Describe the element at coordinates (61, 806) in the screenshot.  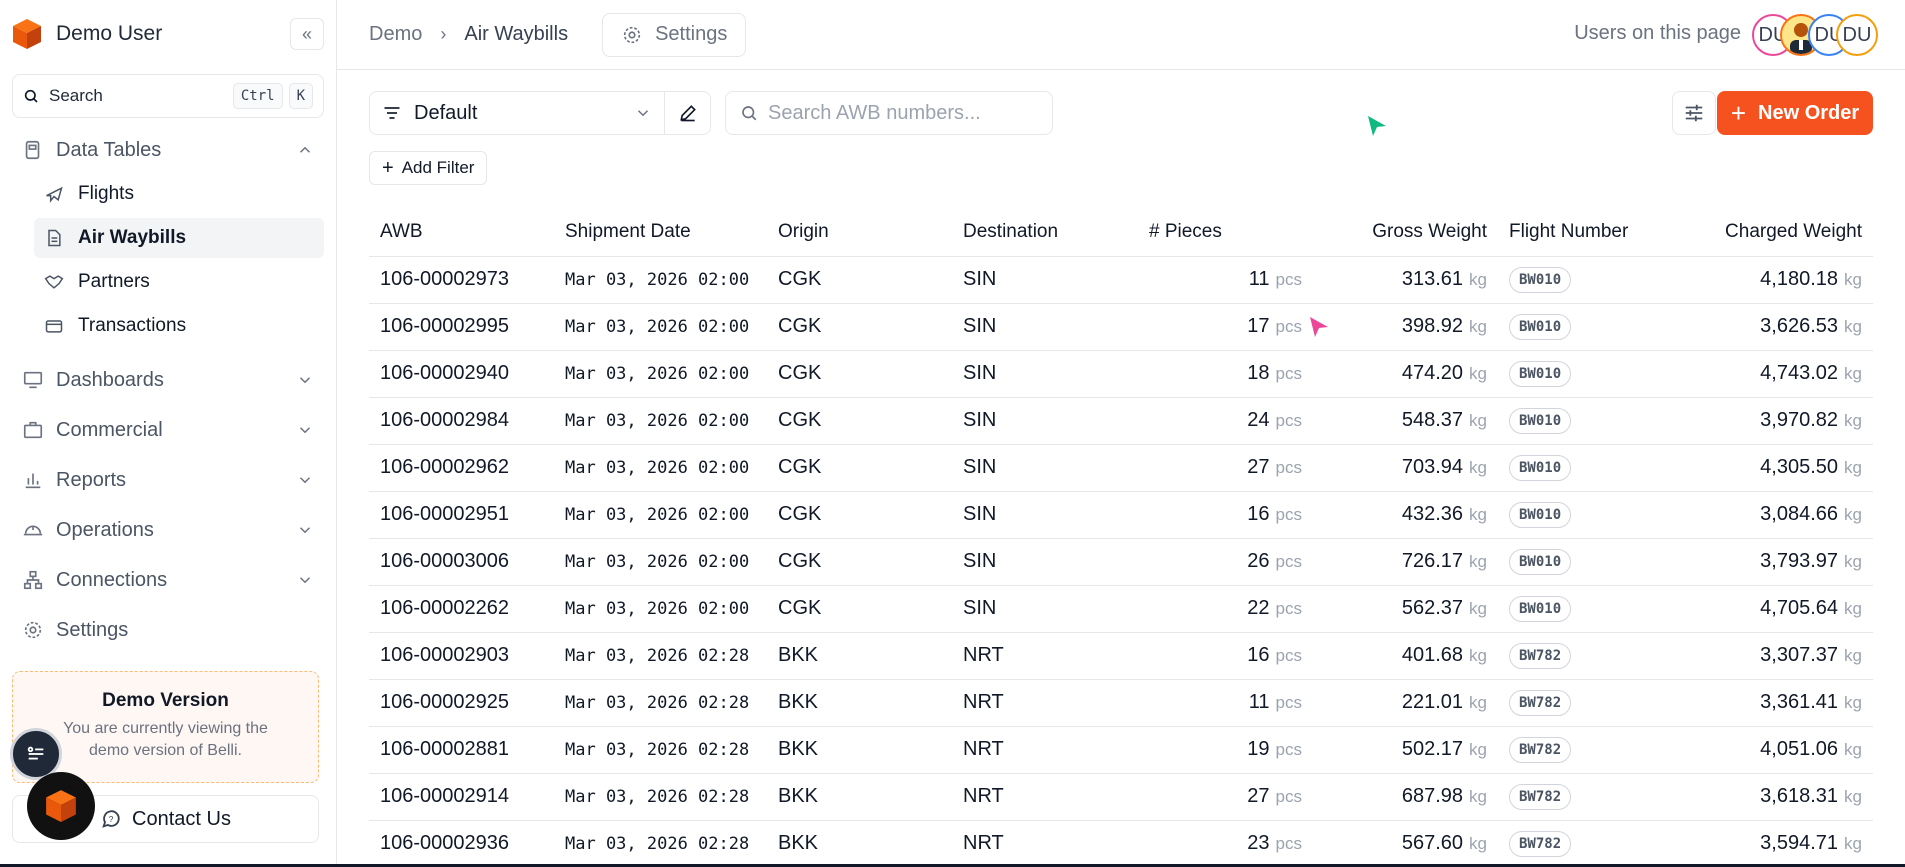
I see `belli-assistant-fab` at that location.